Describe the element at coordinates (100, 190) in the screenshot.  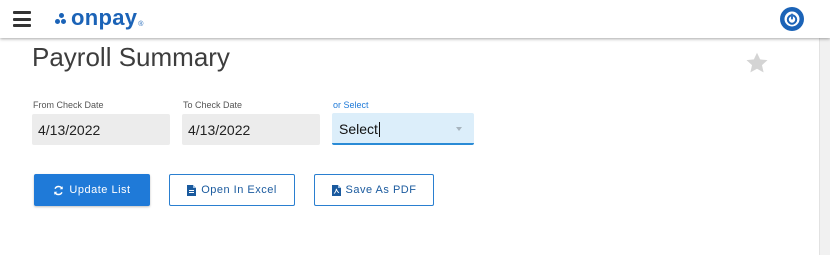
I see `update-list-label: Update List` at that location.